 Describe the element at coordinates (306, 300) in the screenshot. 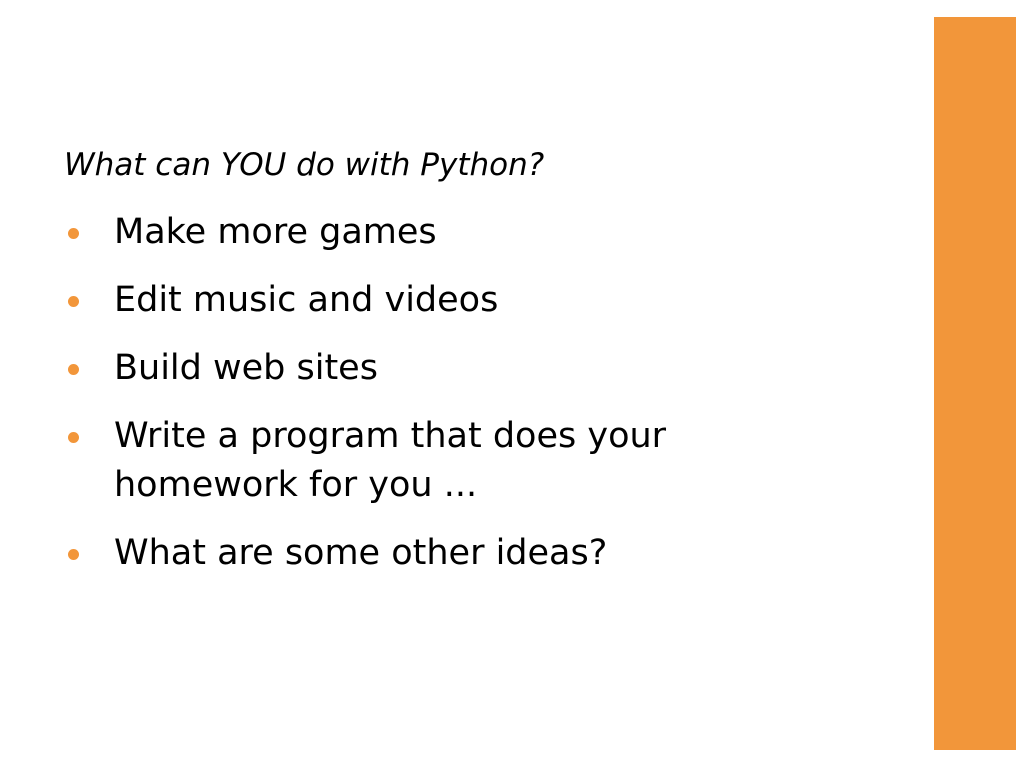

I see `bullet-text: Edit music and videos` at that location.